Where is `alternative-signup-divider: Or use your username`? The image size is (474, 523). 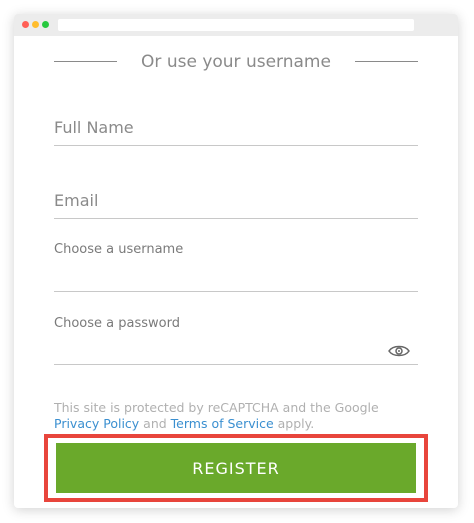 alternative-signup-divider: Or use your username is located at coordinates (236, 62).